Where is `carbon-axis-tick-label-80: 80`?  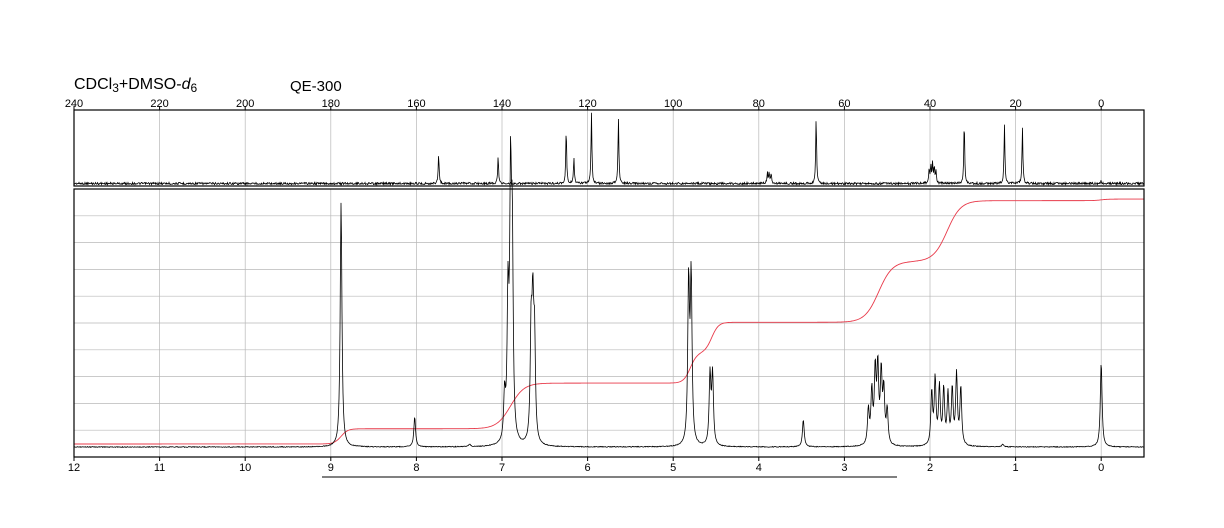 carbon-axis-tick-label-80: 80 is located at coordinates (759, 104).